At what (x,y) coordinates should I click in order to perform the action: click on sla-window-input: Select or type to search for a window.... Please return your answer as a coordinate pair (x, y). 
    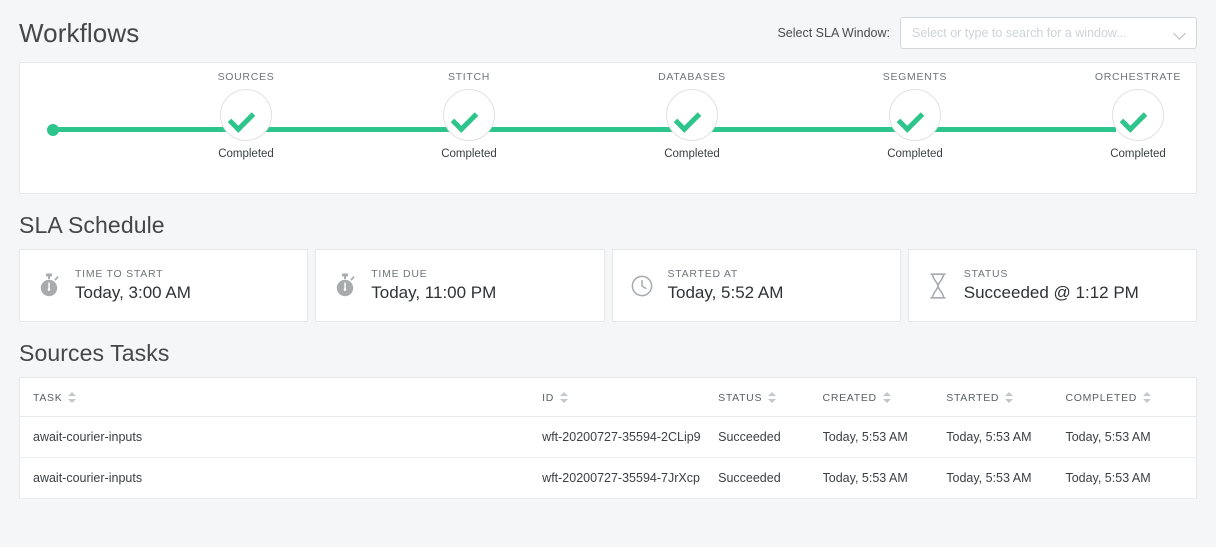
    Looking at the image, I should click on (1048, 33).